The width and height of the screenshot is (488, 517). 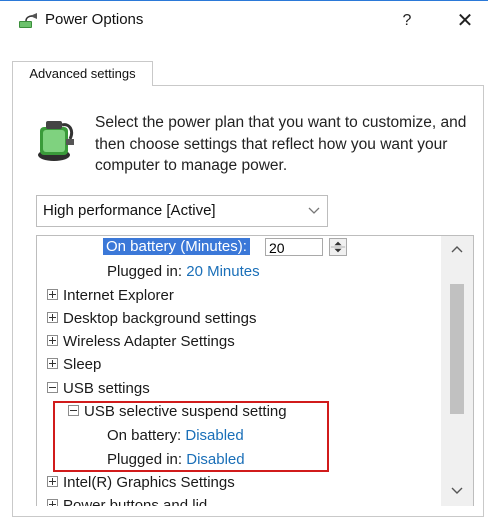 I want to click on tree-row-on-battery: On battery (Minutes):, so click(x=176, y=246).